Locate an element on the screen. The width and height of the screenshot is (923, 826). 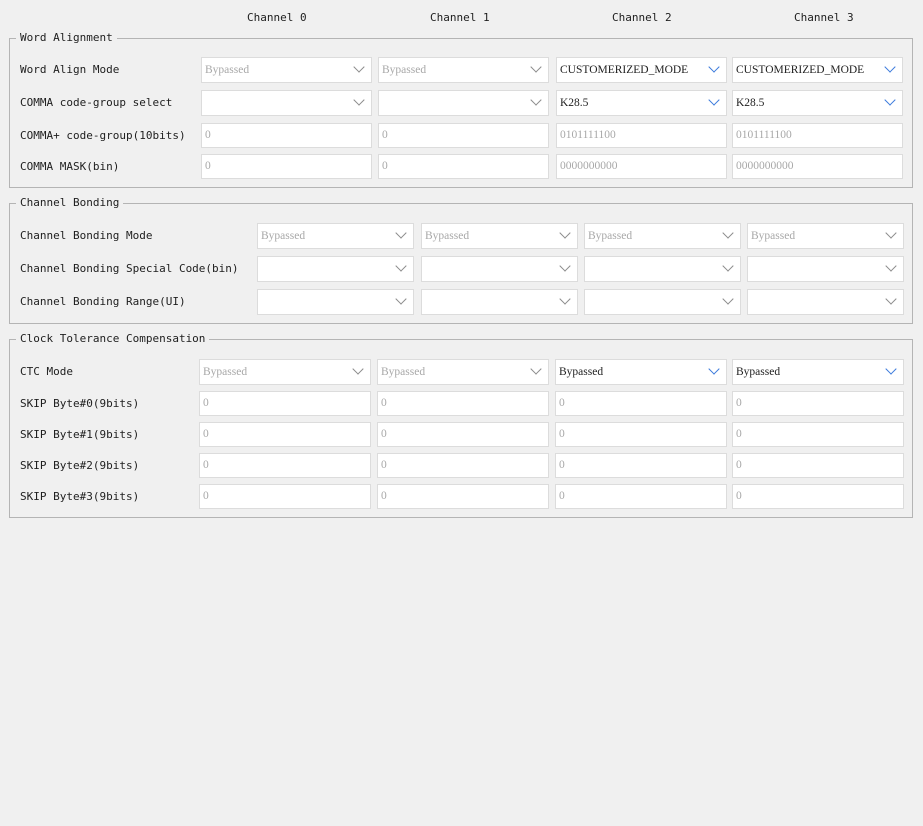
channel-bonding-range-ui-channel-3-dropdown is located at coordinates (825, 302).